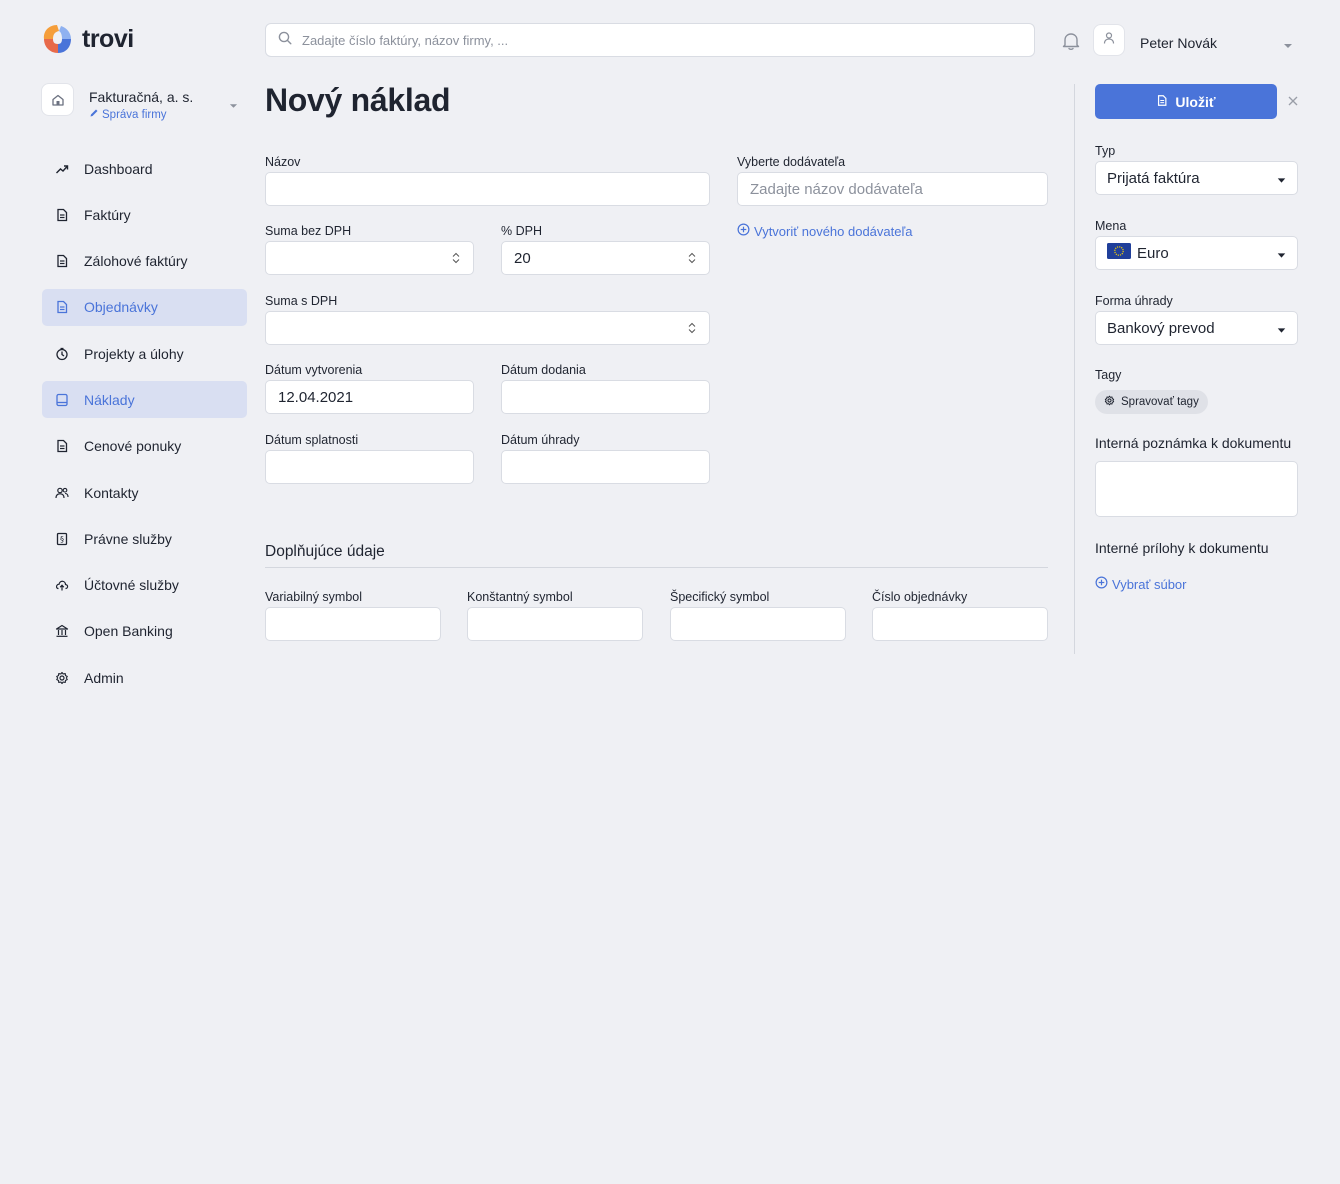  I want to click on pencil-icon, so click(94, 114).